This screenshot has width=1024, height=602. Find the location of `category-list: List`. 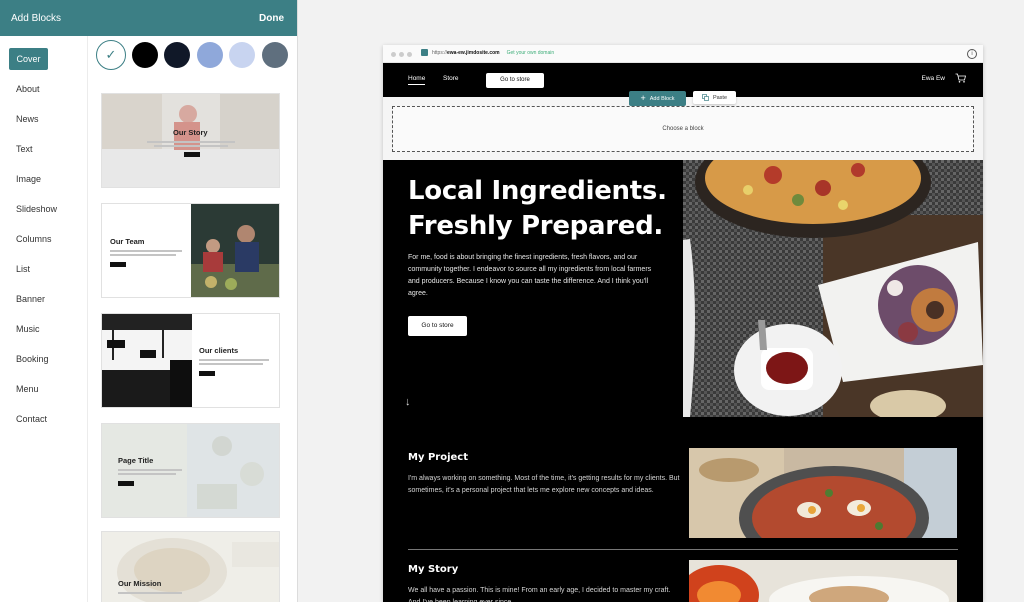

category-list: List is located at coordinates (23, 269).